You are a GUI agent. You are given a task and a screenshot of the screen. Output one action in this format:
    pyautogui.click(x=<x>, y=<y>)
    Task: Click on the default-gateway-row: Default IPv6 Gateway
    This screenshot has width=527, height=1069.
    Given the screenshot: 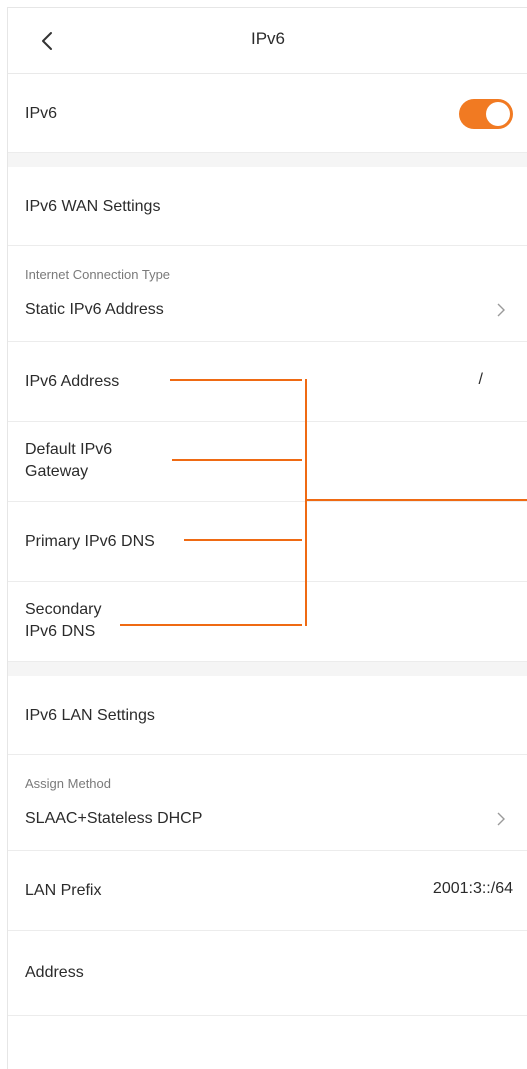 What is the action you would take?
    pyautogui.click(x=267, y=462)
    